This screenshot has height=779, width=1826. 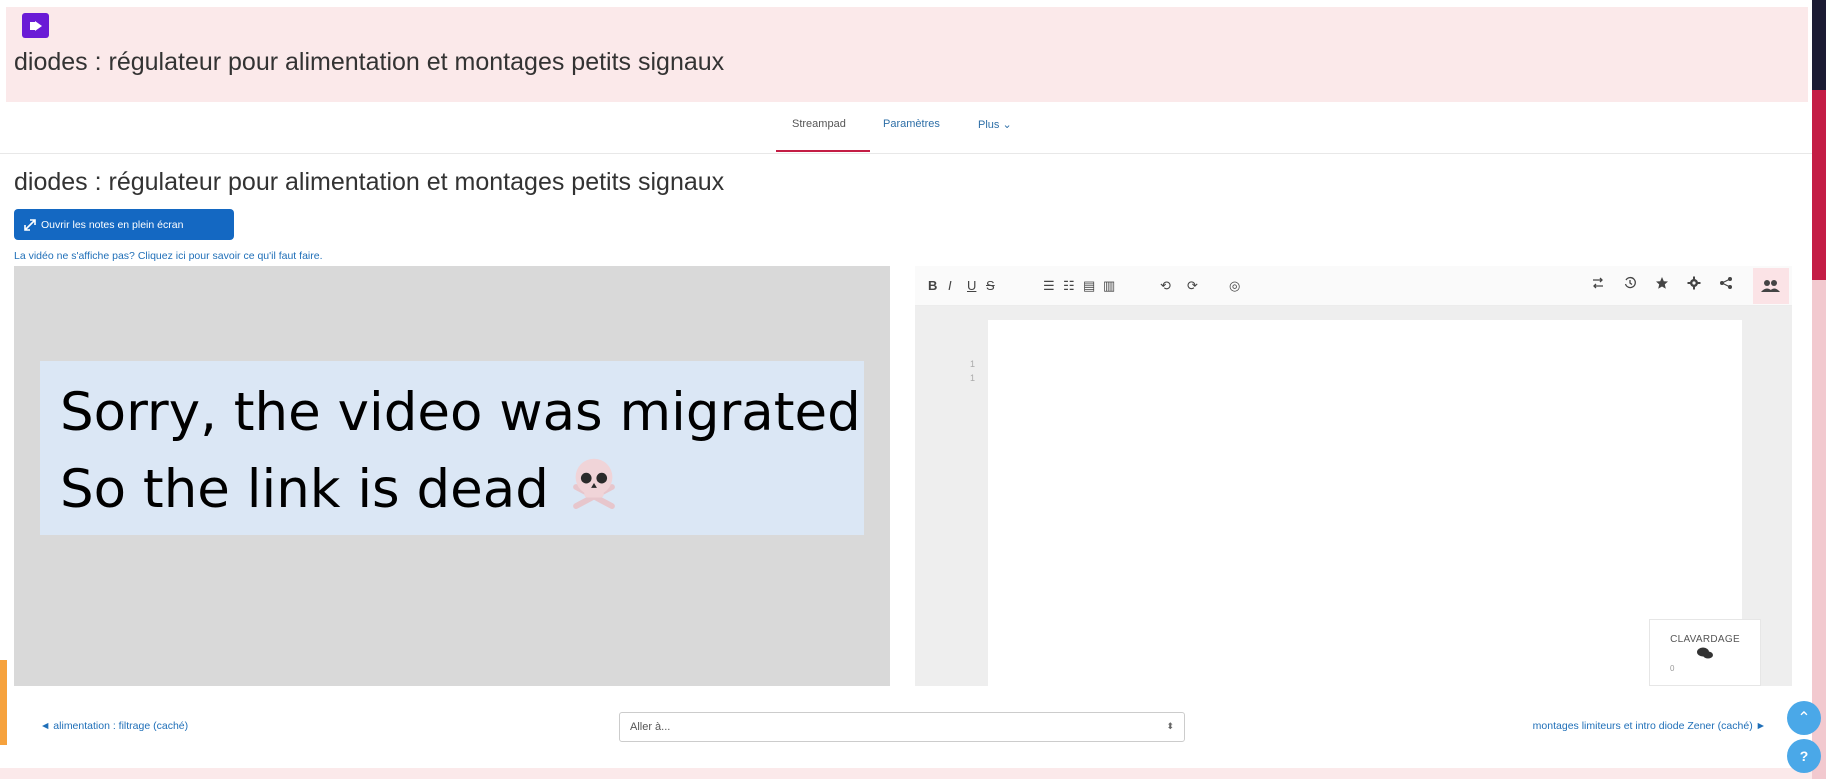 I want to click on underline-button: U, so click(x=971, y=285).